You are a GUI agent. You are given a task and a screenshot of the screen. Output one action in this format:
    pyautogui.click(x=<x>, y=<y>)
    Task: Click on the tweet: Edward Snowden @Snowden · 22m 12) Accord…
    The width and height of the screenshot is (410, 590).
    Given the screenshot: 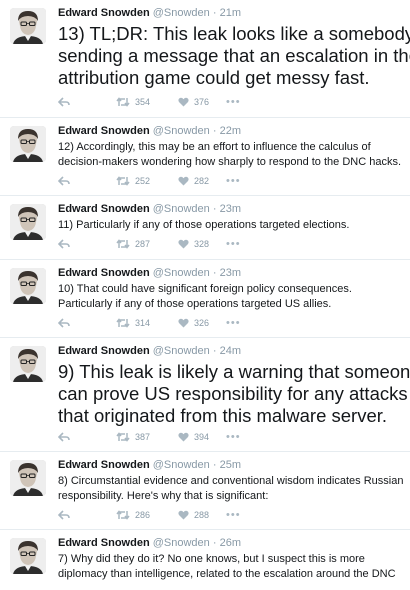 What is the action you would take?
    pyautogui.click(x=205, y=157)
    